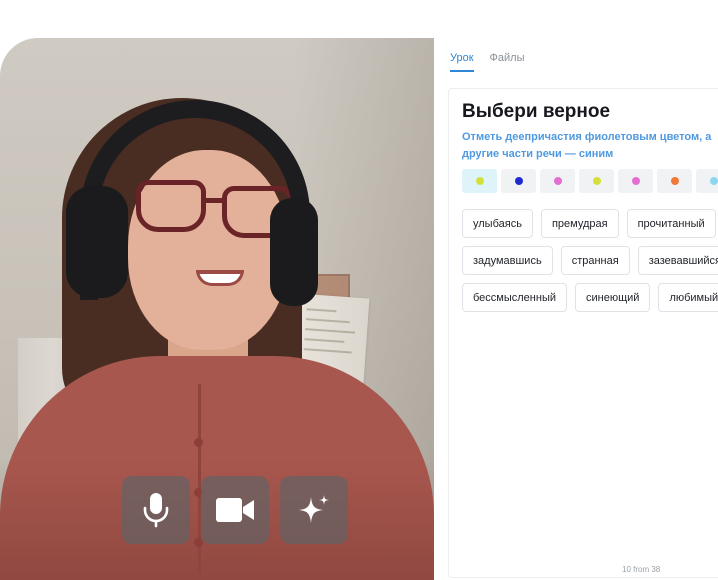 This screenshot has height=580, width=718. I want to click on word-chip: зазевавшийся, so click(677, 260).